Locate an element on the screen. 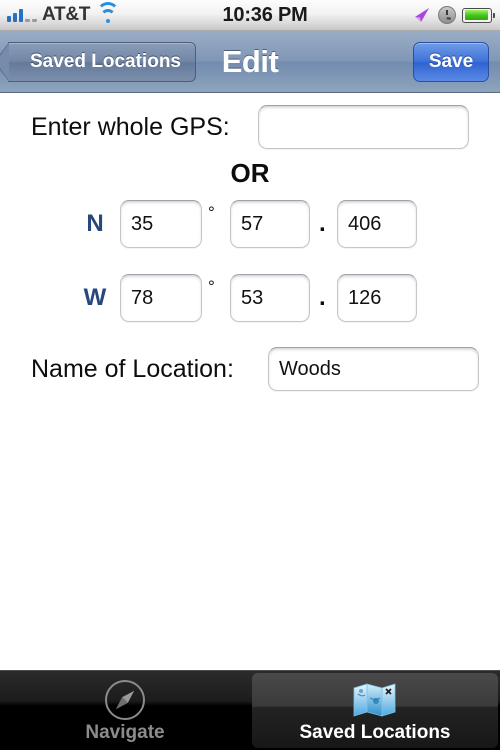 The image size is (500, 750). latitude-row: N 35 ° 57 . 406 is located at coordinates (250, 224).